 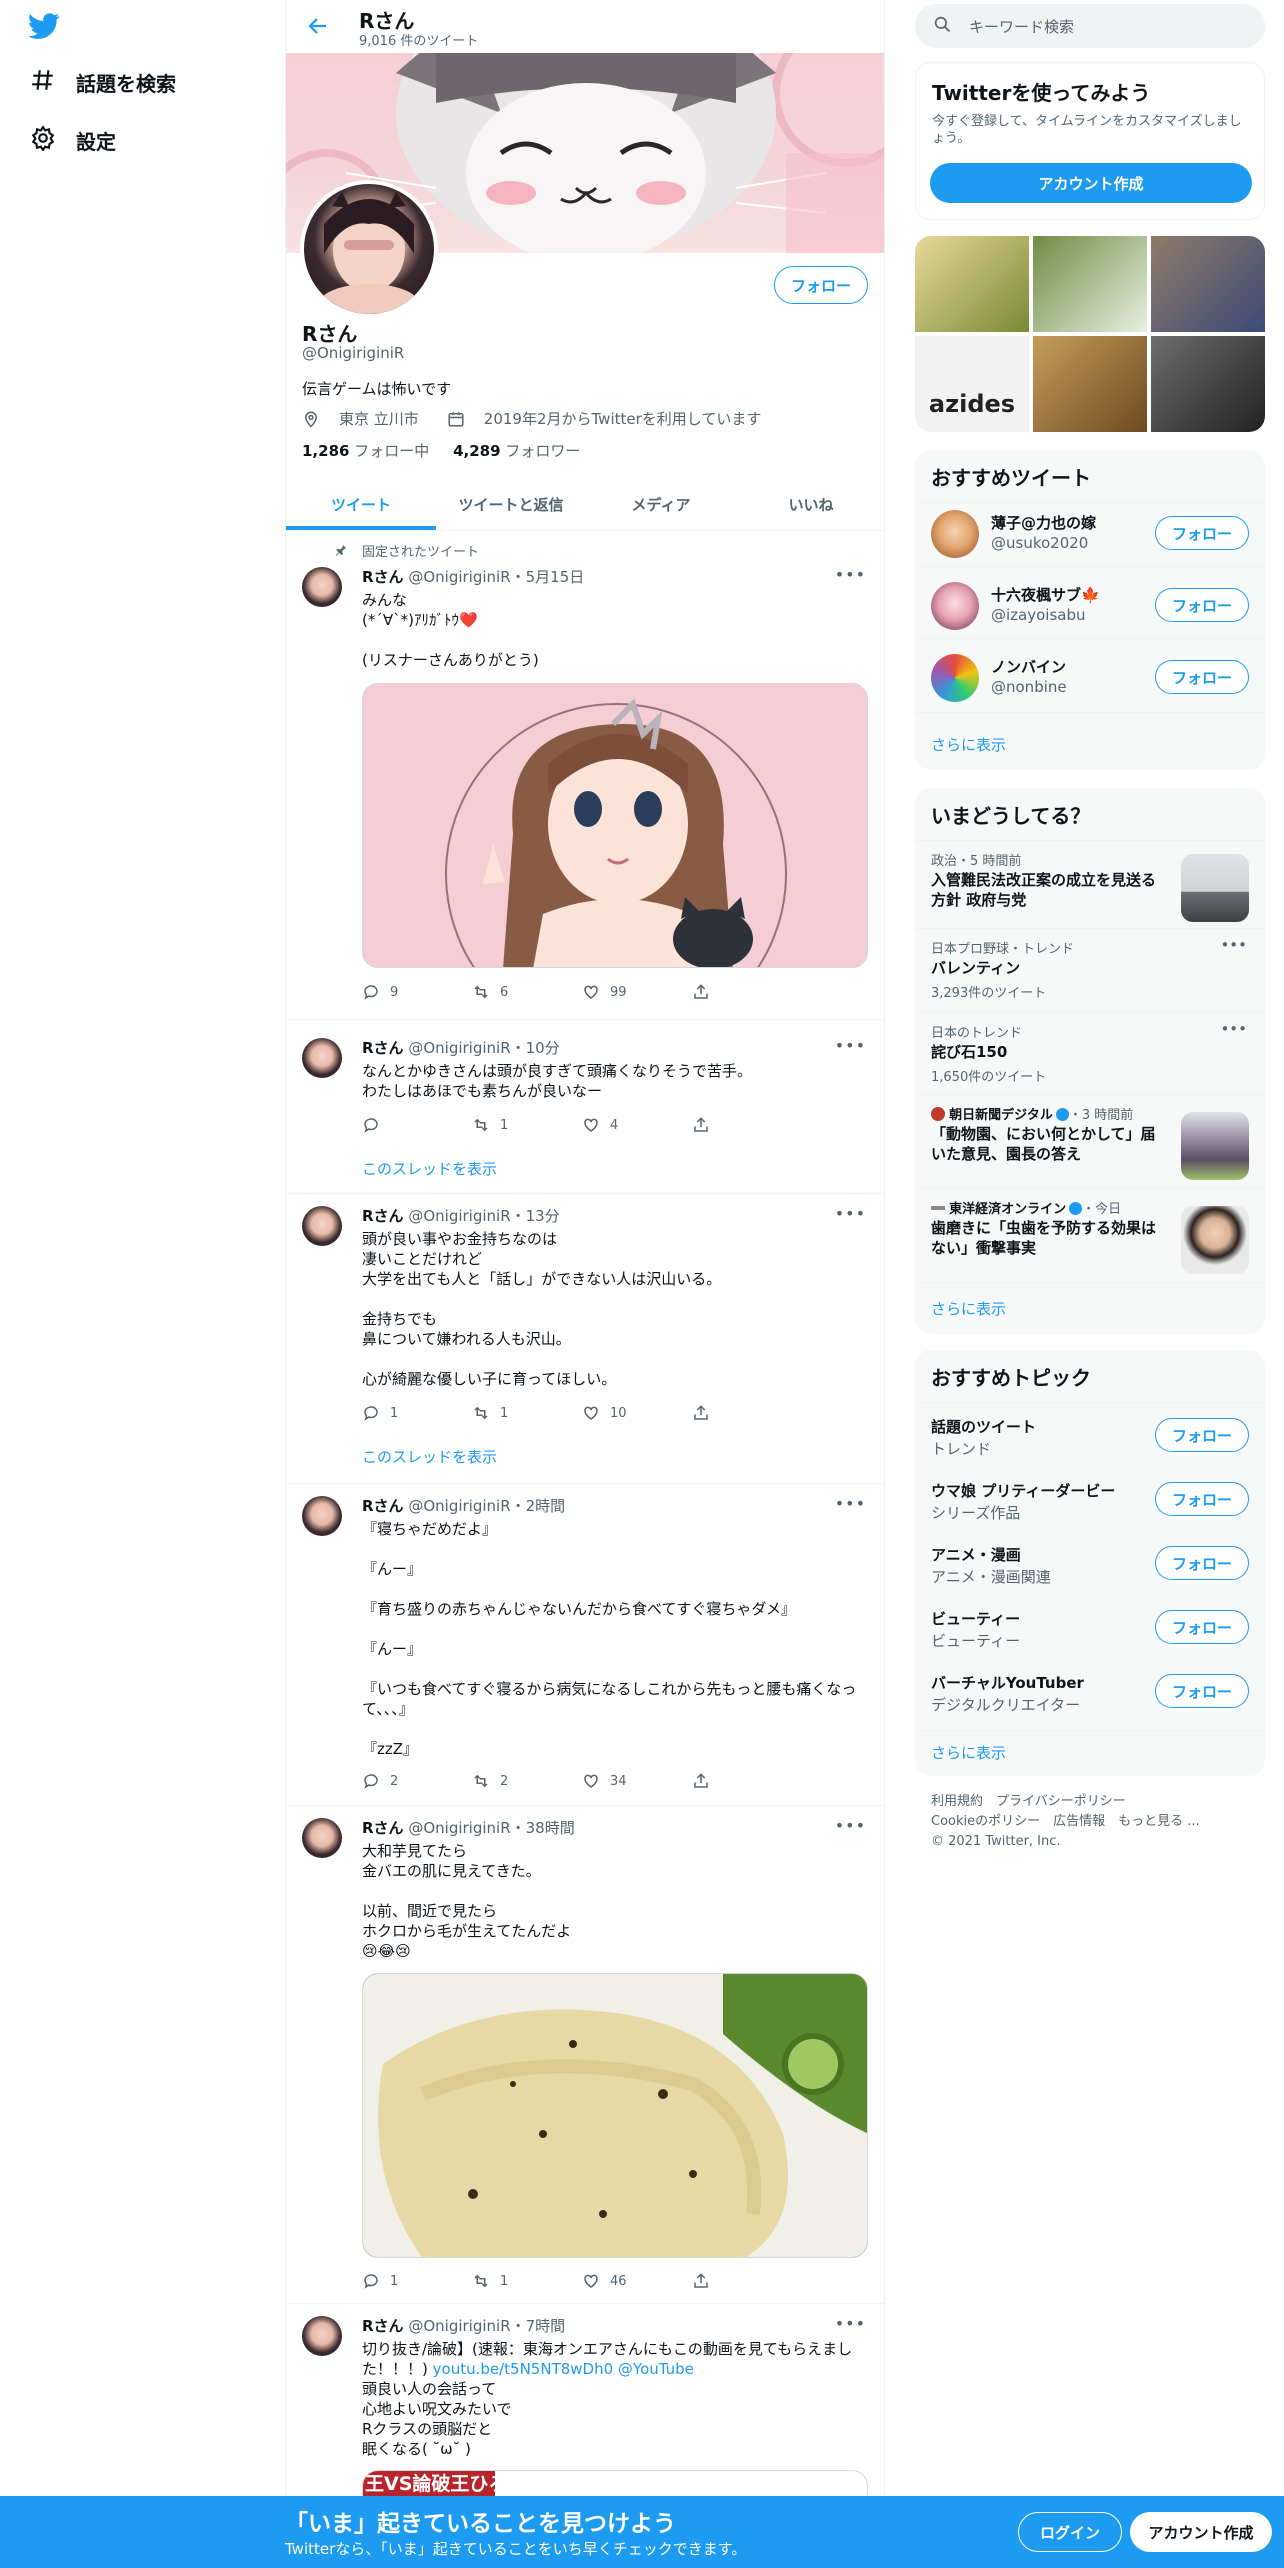 What do you see at coordinates (1090, 534) in the screenshot?
I see `recommended-account: 薄子@力也の嫁 @usuko2020 フォロー` at bounding box center [1090, 534].